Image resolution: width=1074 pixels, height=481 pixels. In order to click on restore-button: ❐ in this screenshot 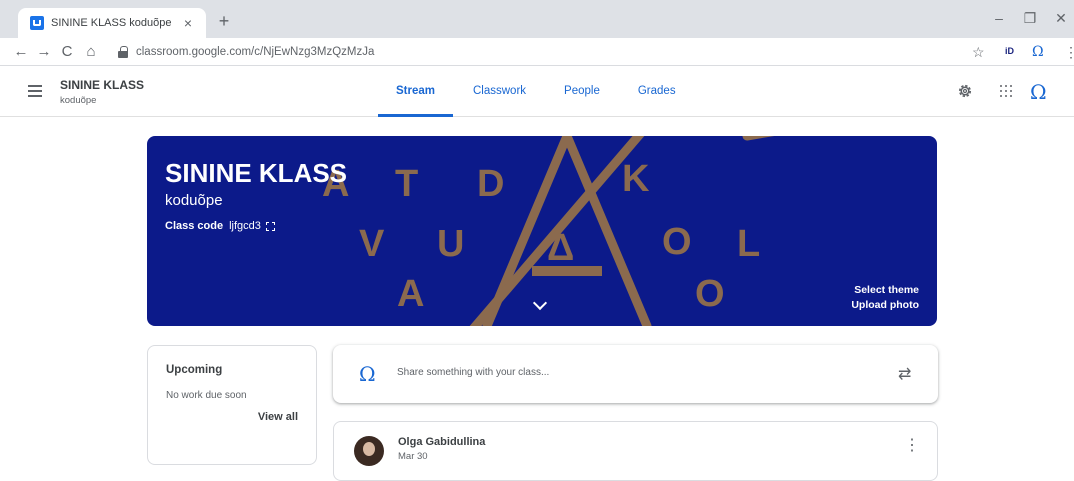, I will do `click(1030, 18)`.